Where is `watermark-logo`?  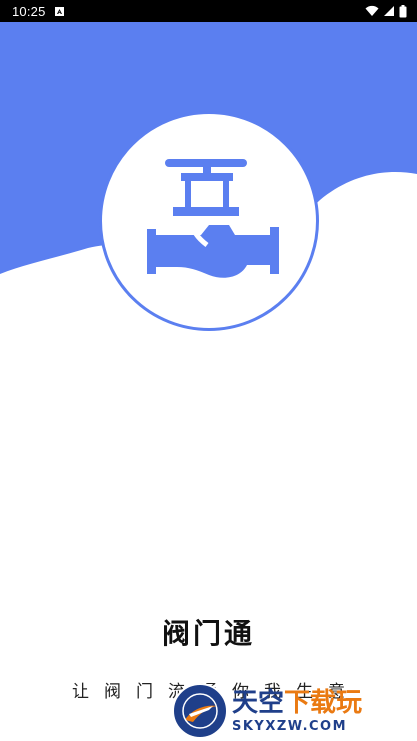 watermark-logo is located at coordinates (200, 711).